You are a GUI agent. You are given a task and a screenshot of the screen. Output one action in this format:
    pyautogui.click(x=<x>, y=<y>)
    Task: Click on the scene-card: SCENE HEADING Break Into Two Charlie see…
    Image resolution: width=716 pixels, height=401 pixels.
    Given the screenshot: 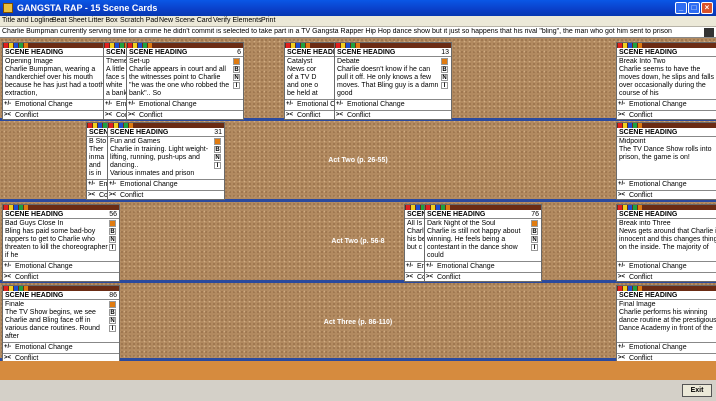 What is the action you would take?
    pyautogui.click(x=666, y=81)
    